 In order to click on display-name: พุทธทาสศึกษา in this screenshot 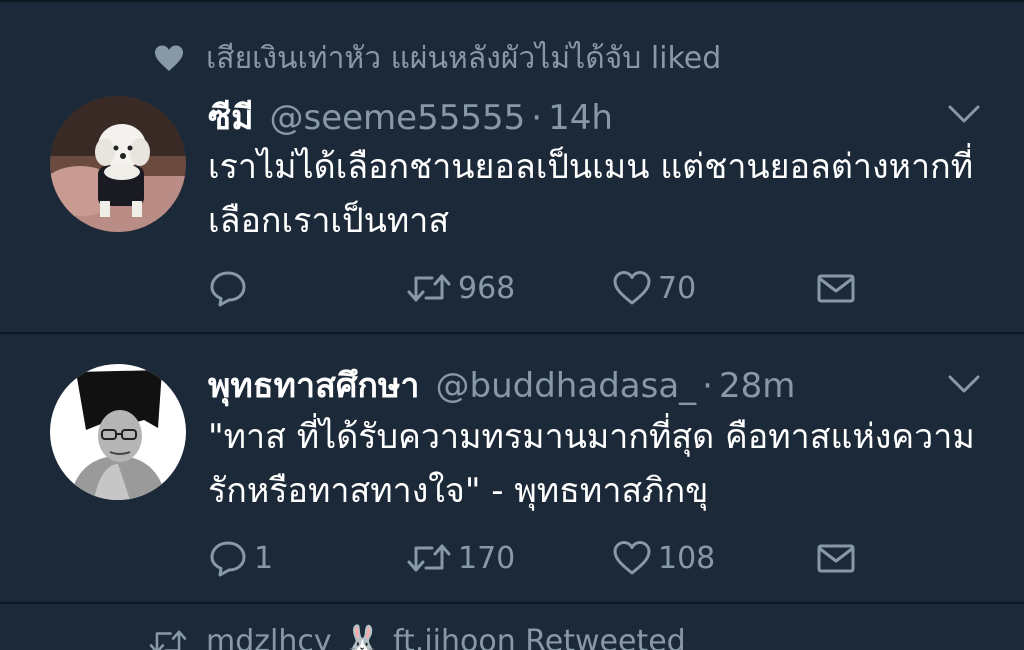, I will do `click(314, 385)`.